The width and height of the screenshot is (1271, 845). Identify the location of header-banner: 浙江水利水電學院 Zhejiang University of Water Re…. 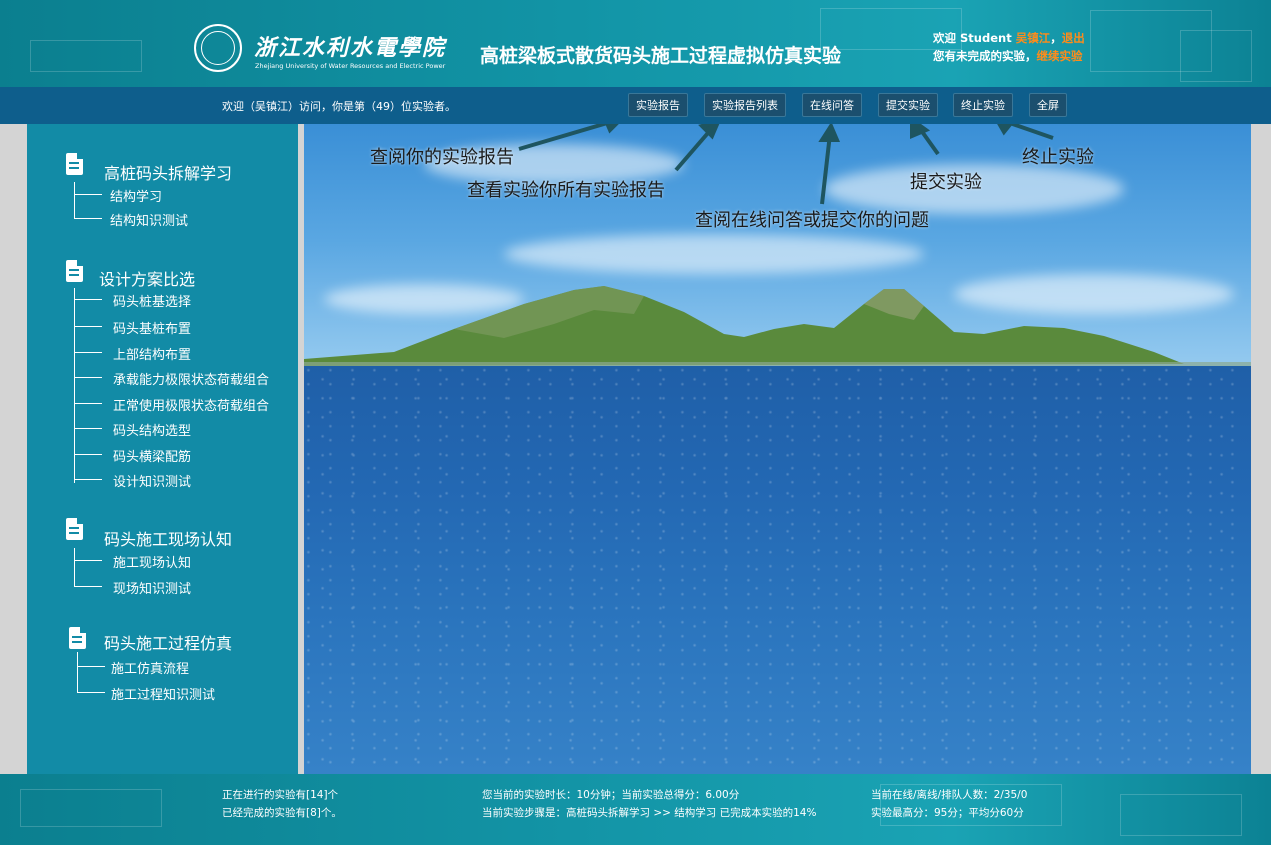
(635, 43).